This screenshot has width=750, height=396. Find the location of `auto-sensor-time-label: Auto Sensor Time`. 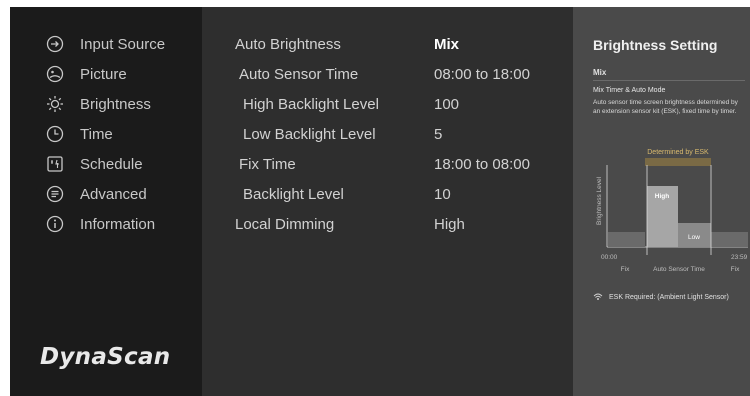

auto-sensor-time-label: Auto Sensor Time is located at coordinates (679, 269).